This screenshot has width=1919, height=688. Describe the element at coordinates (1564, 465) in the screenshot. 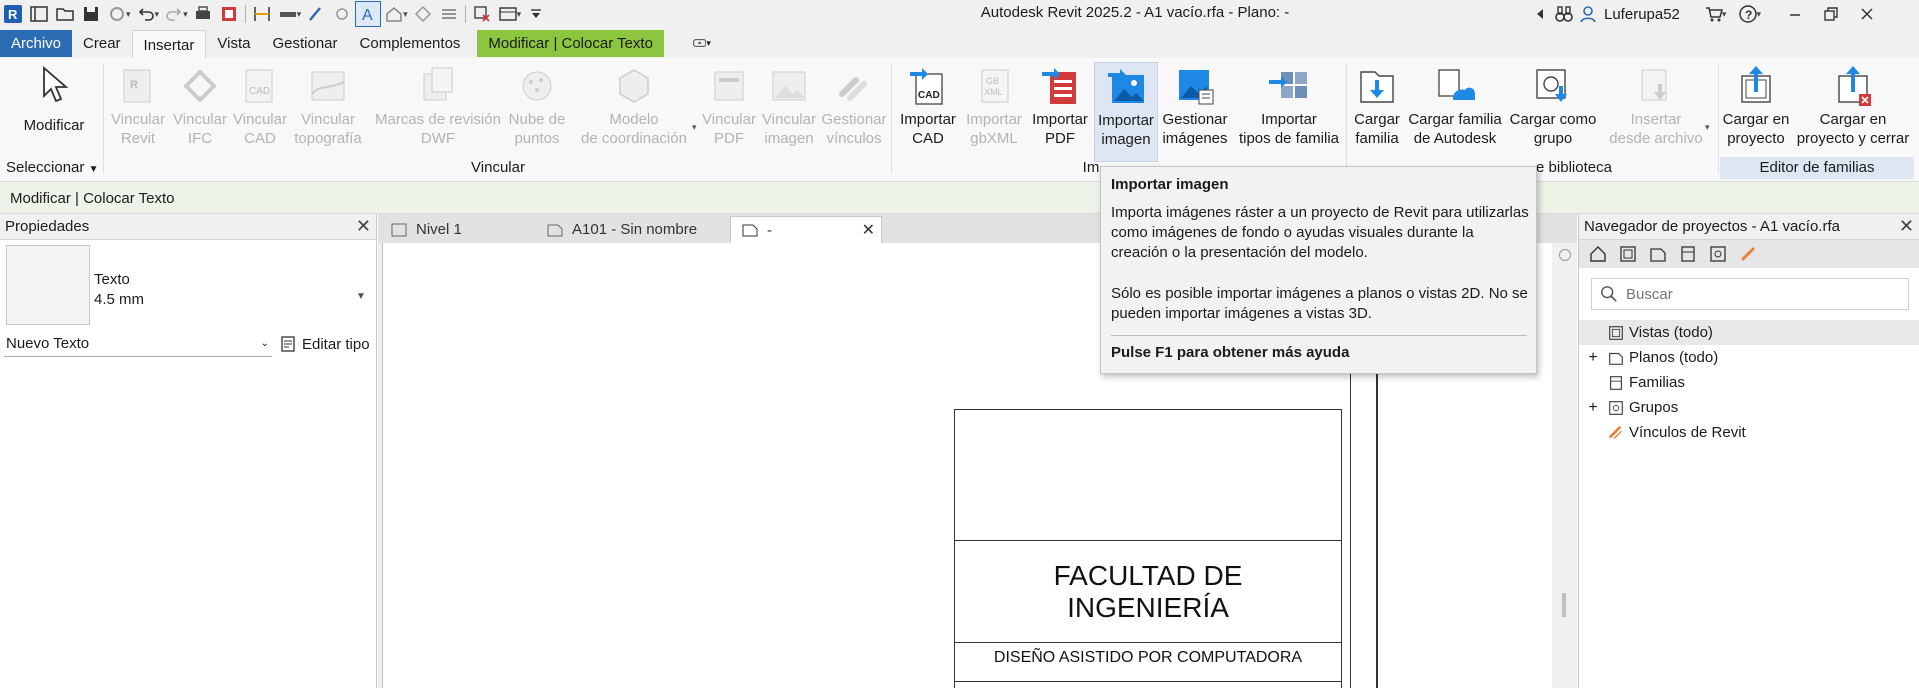

I see `vertical-scrollbar` at that location.